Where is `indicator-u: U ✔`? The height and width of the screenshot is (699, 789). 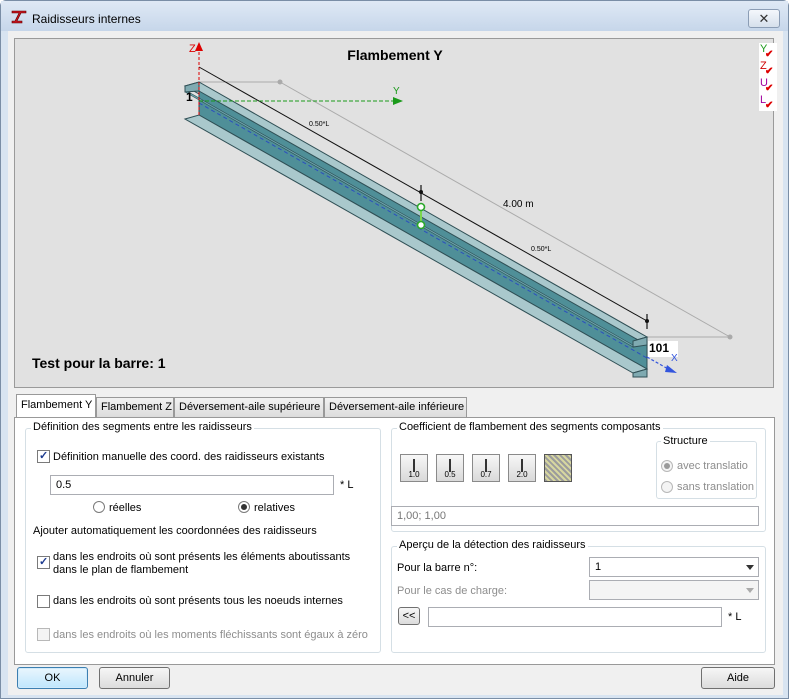 indicator-u: U ✔ is located at coordinates (768, 85).